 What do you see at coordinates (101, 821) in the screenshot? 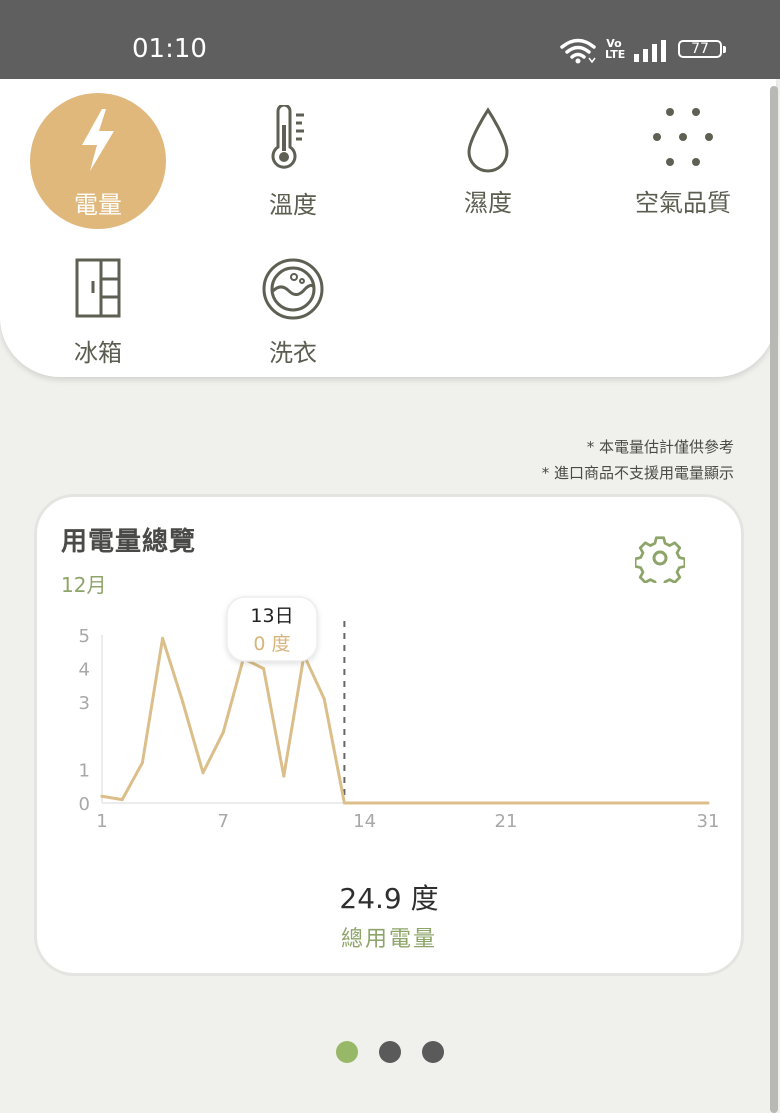
I see `x-tick-label: 1` at bounding box center [101, 821].